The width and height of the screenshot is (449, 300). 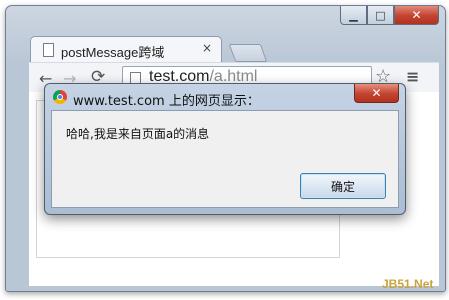 I want to click on minimize-button: ▁, so click(x=353, y=15).